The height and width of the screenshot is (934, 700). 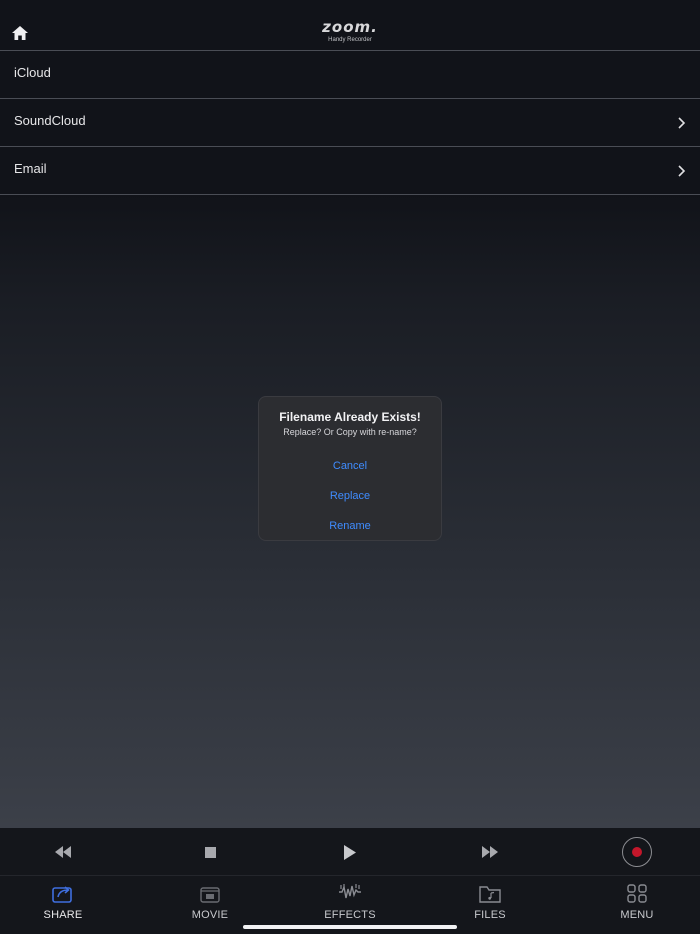 I want to click on transport-bar, so click(x=350, y=852).